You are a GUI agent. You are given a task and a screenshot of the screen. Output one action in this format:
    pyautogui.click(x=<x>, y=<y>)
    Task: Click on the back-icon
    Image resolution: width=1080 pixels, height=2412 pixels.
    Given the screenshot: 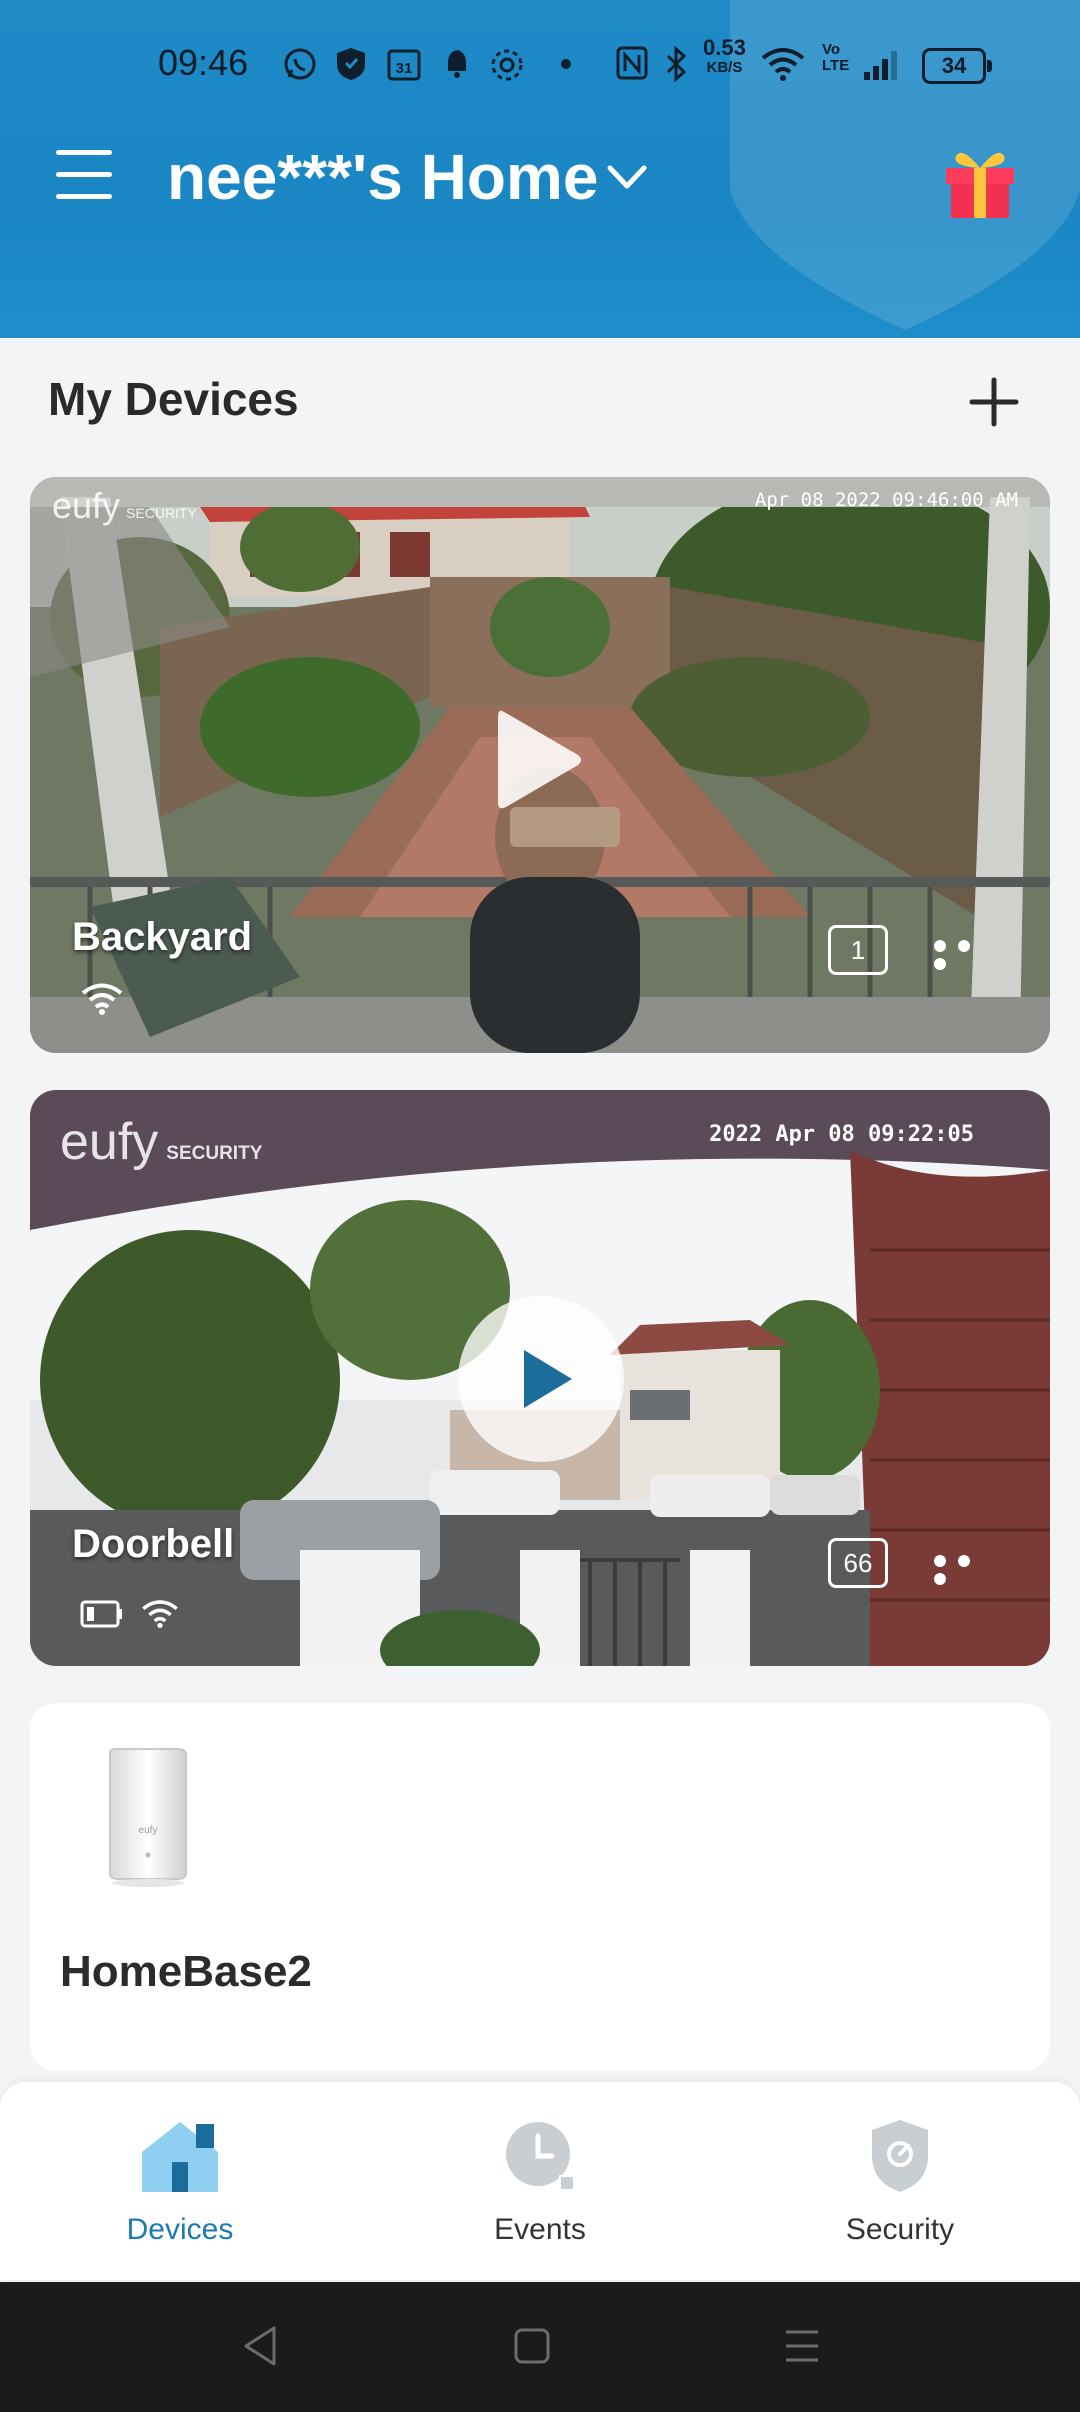 What is the action you would take?
    pyautogui.click(x=260, y=2346)
    